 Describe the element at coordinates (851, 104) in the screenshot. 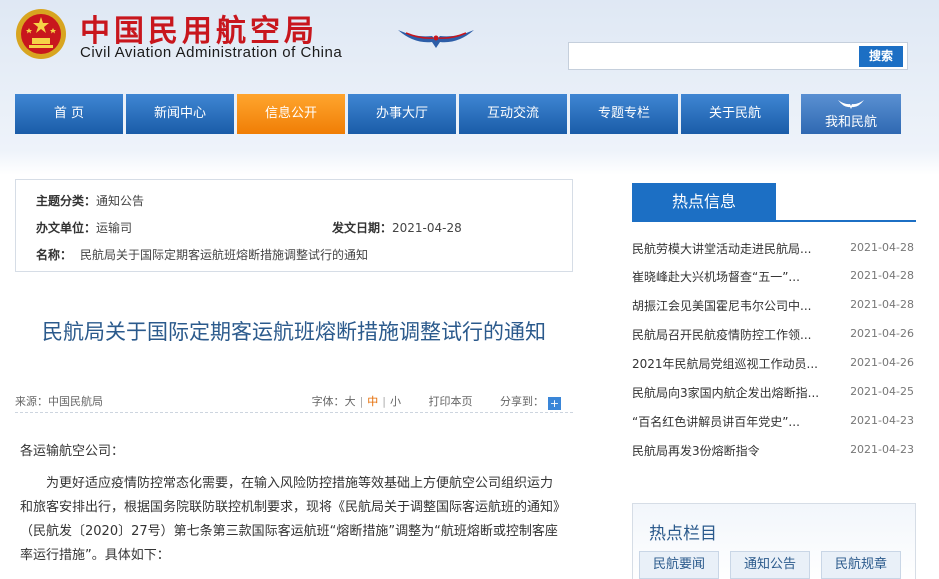

I see `wings-icon` at that location.